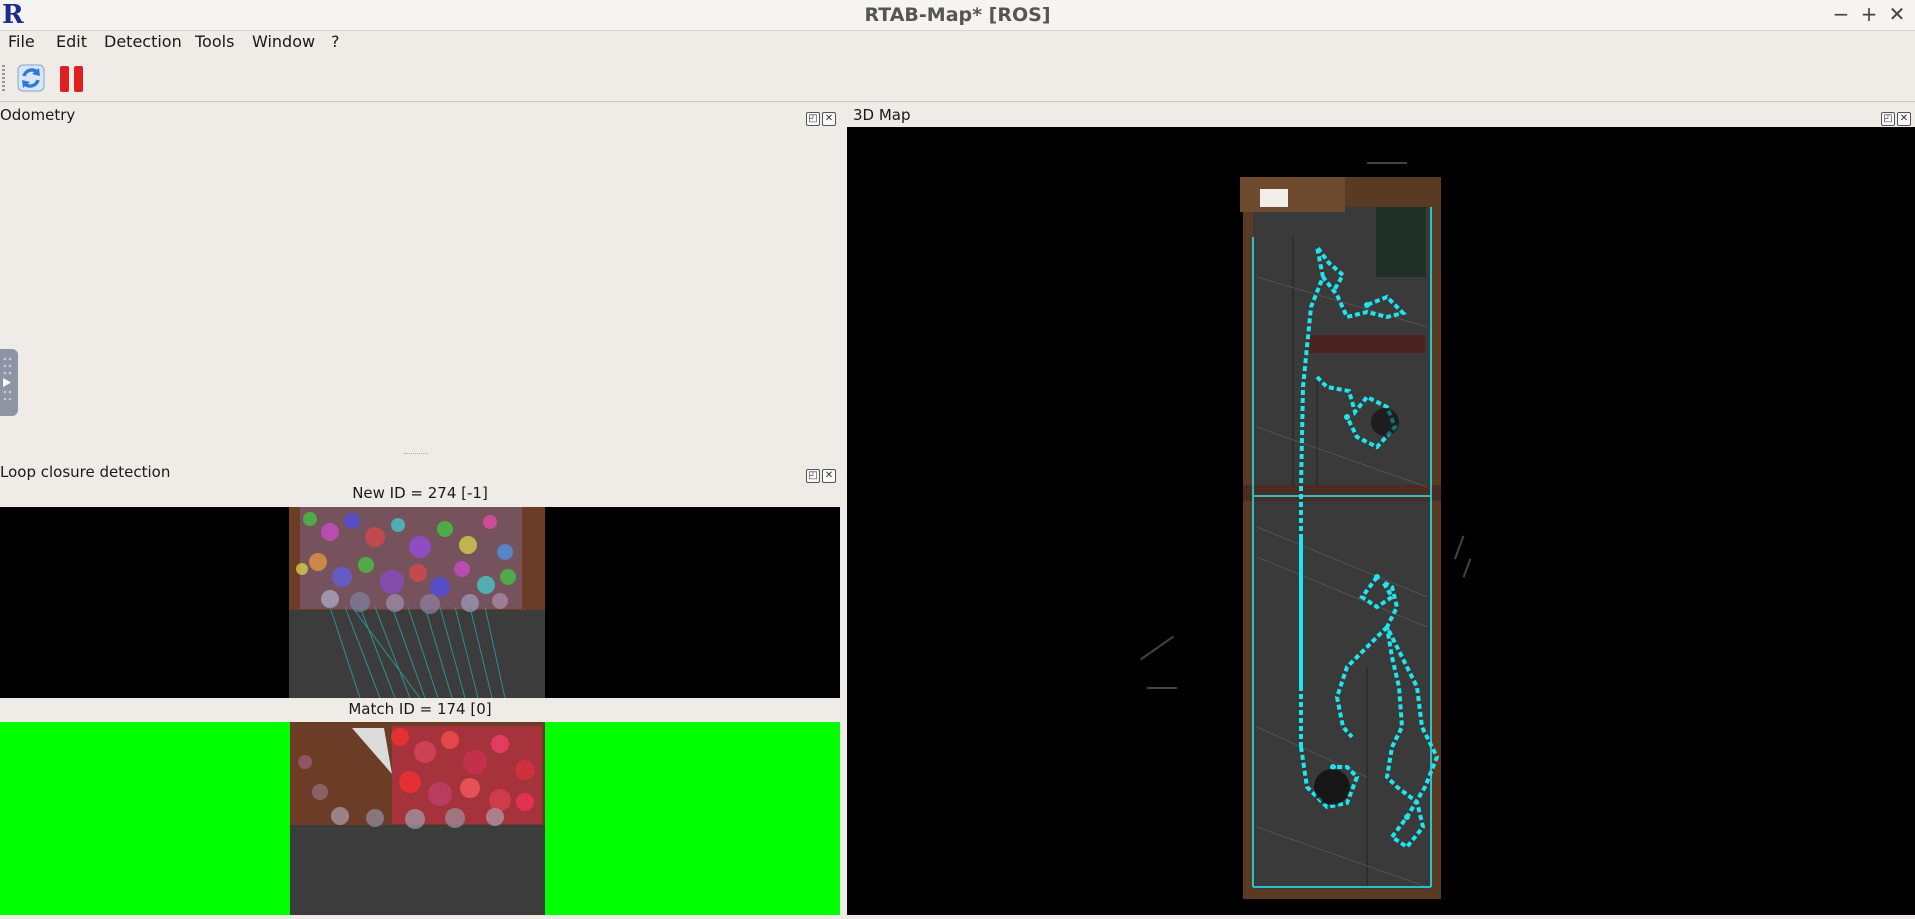 The image size is (1915, 919). I want to click on refresh-icon, so click(31, 78).